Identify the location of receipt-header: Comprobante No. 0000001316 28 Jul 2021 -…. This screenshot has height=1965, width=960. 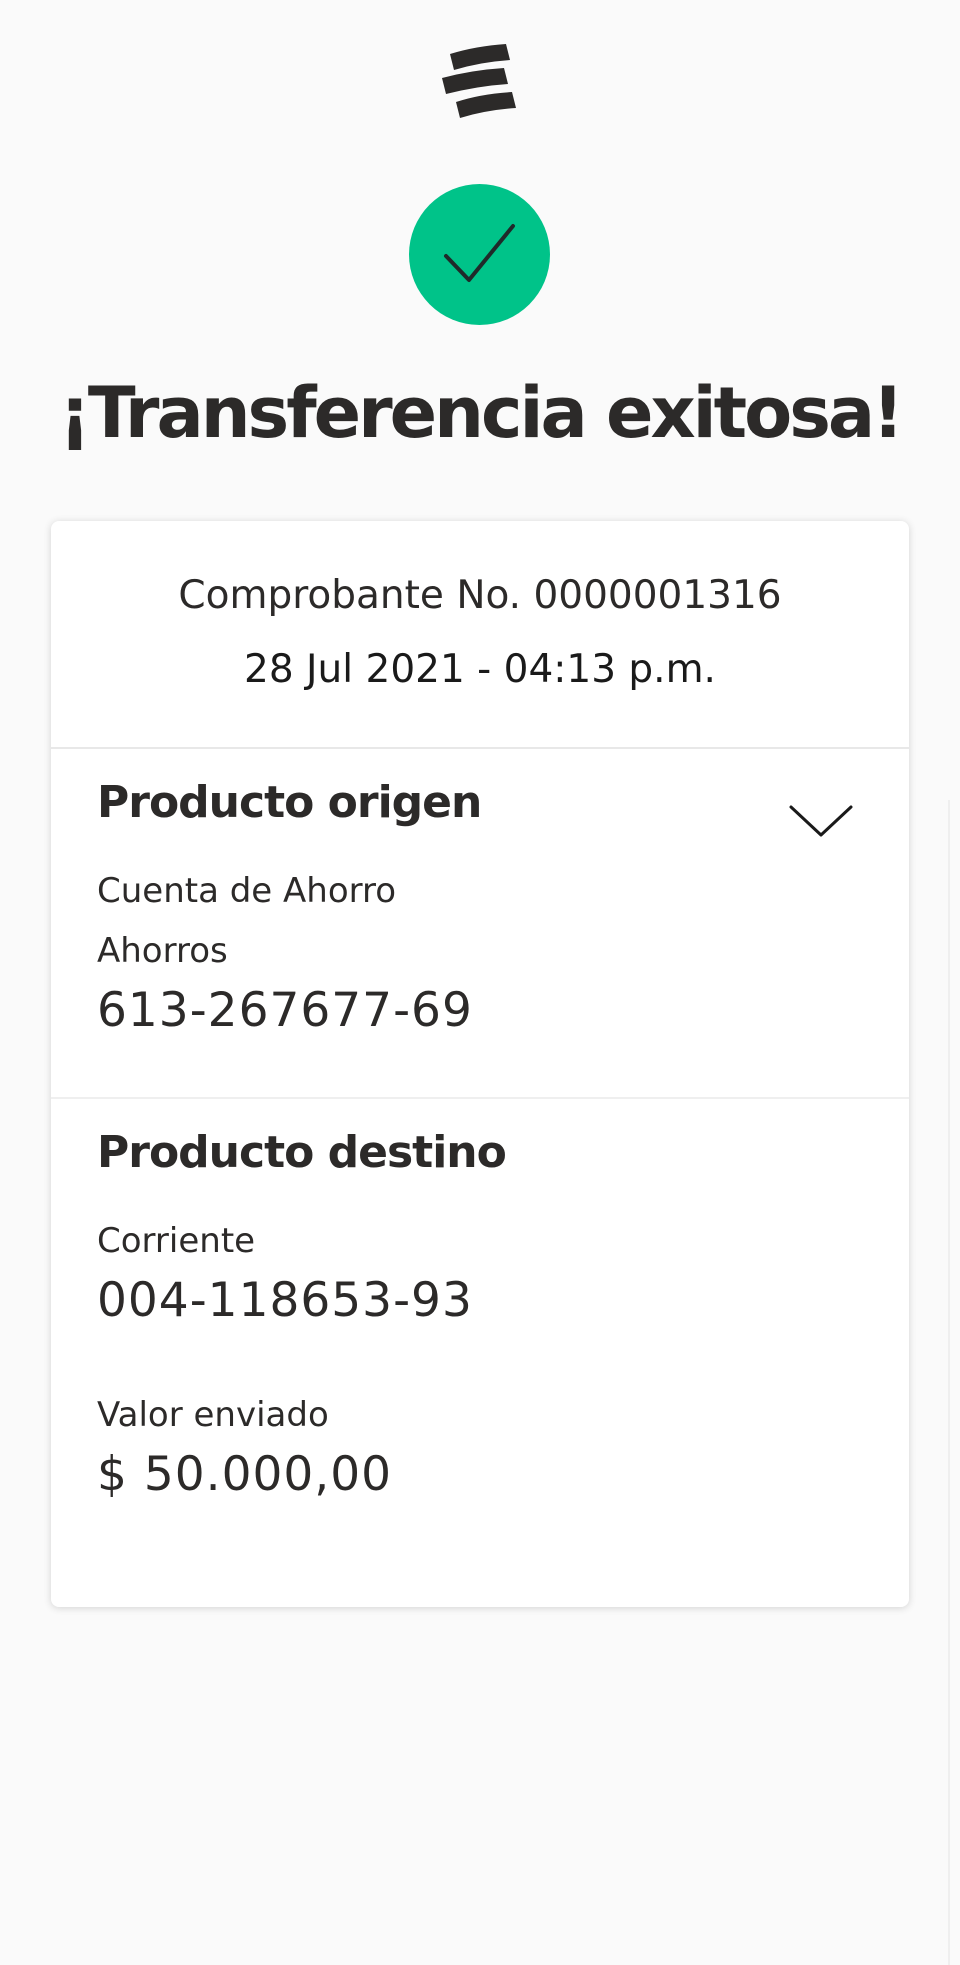
(480, 635).